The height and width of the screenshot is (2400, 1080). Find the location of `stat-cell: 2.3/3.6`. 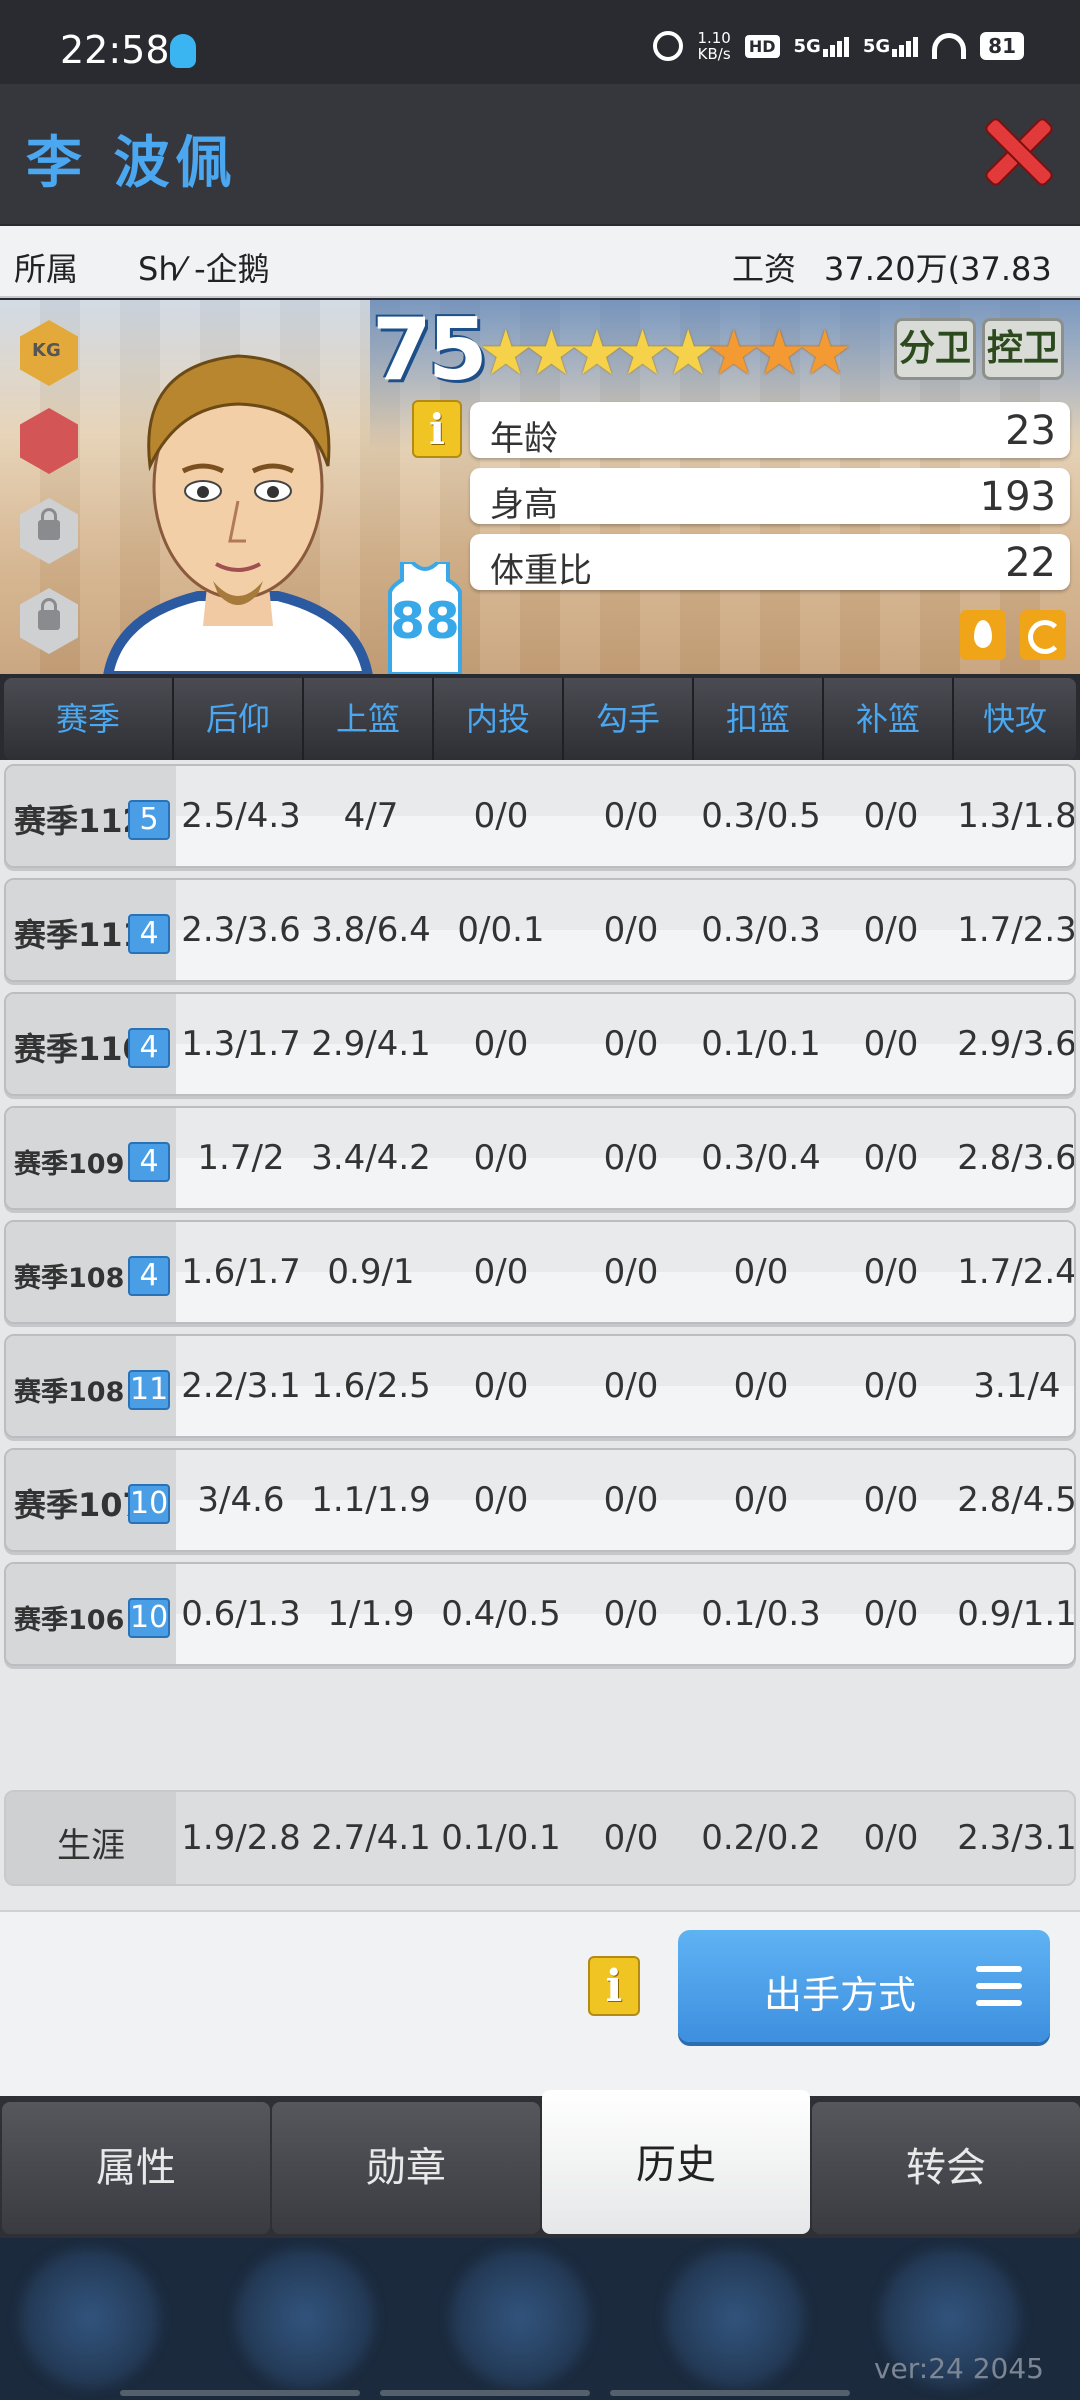

stat-cell: 2.3/3.6 is located at coordinates (241, 930).